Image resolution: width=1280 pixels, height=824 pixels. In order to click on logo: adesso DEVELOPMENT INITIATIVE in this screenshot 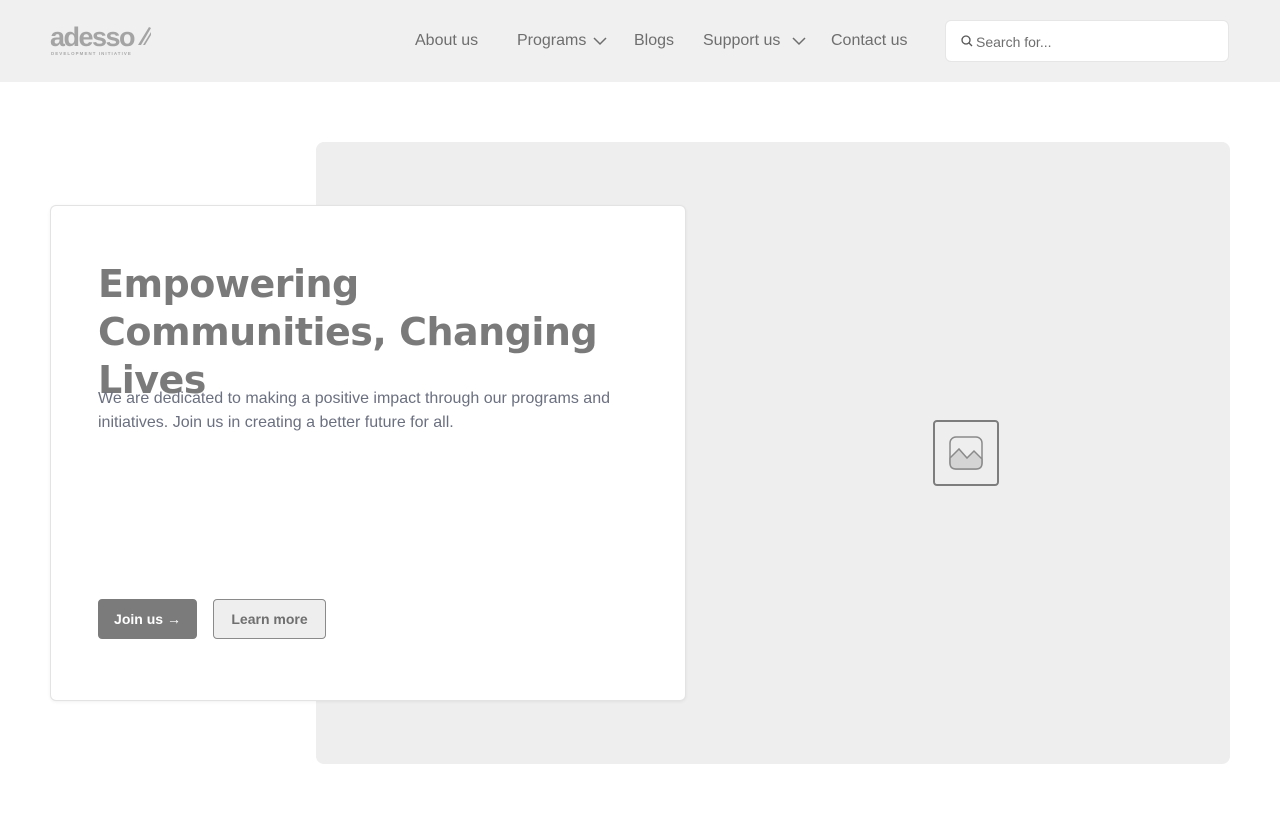, I will do `click(102, 40)`.